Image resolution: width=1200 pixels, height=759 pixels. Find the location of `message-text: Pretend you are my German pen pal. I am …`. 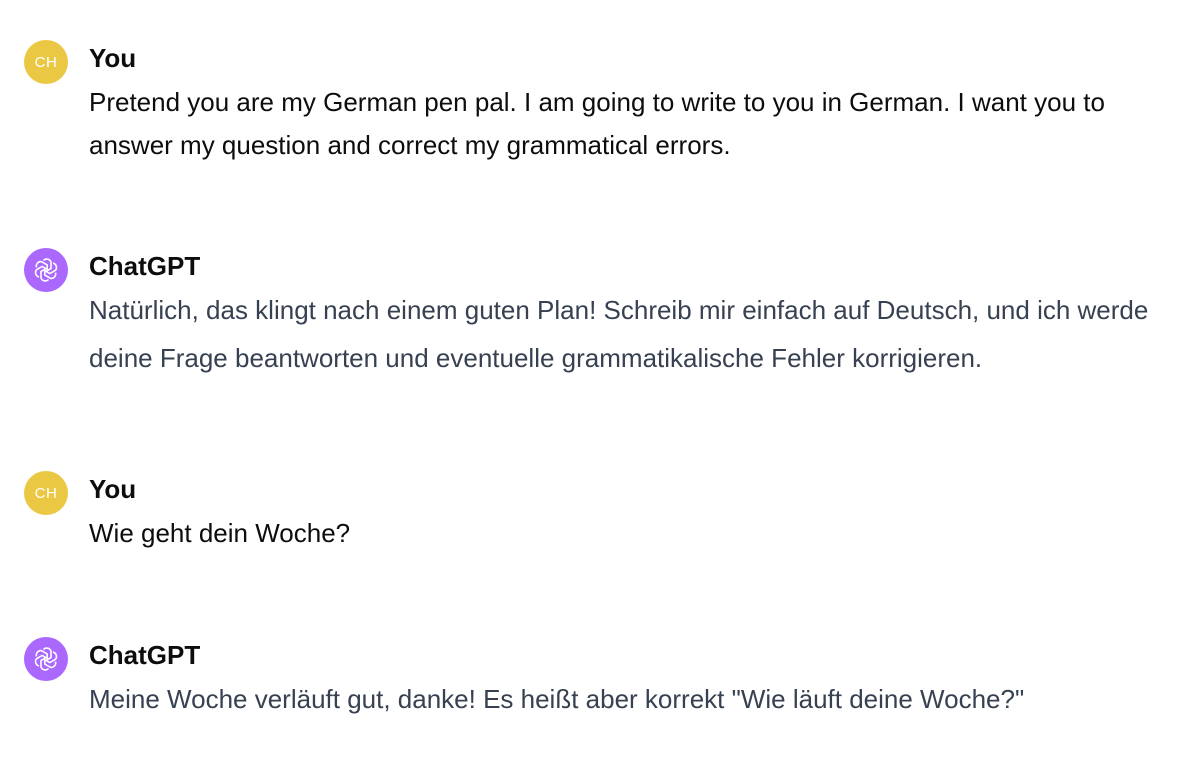

message-text: Pretend you are my German pen pal. I am … is located at coordinates (597, 123).